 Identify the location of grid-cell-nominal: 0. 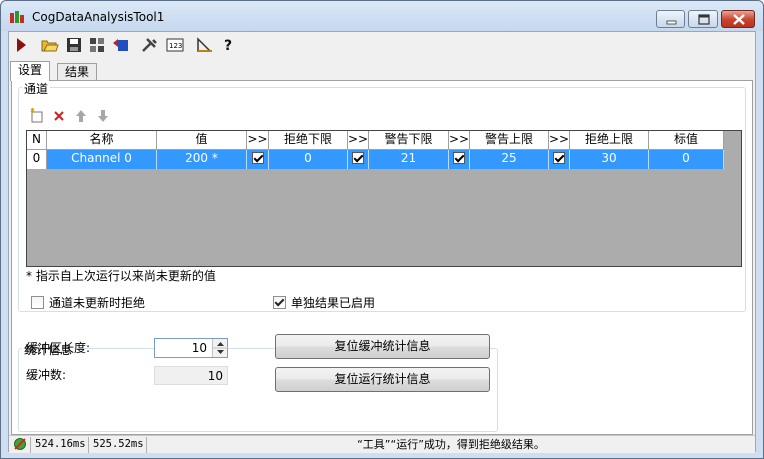
(686, 159).